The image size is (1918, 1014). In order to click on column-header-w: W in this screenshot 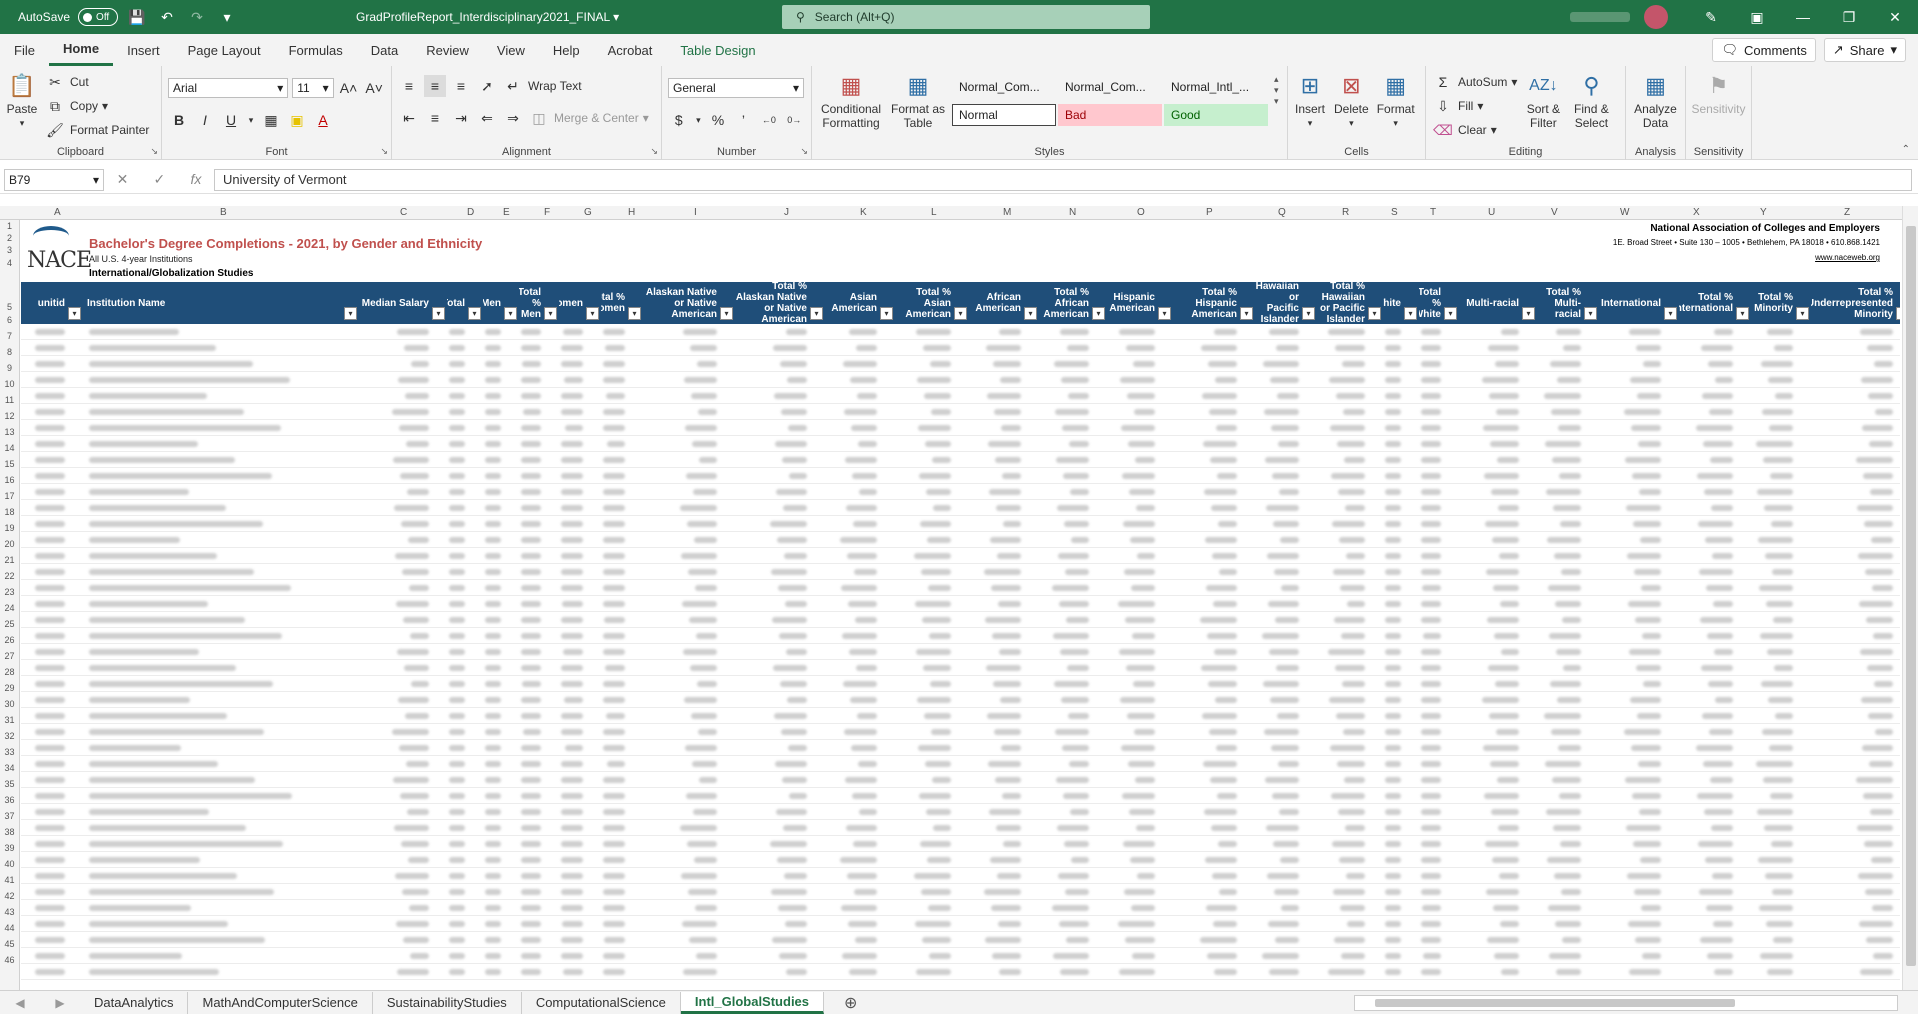, I will do `click(1624, 212)`.